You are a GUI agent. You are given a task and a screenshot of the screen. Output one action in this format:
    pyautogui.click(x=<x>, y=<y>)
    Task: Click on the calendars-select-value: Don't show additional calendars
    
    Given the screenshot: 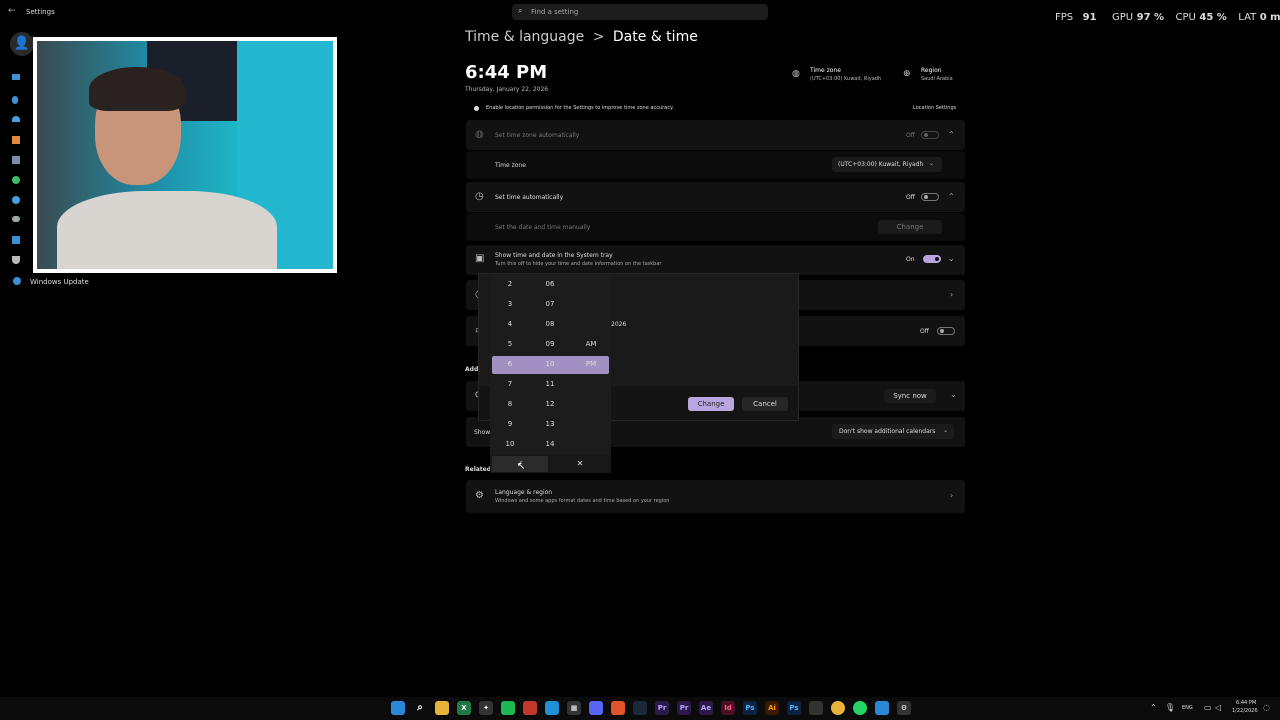 What is the action you would take?
    pyautogui.click(x=887, y=431)
    